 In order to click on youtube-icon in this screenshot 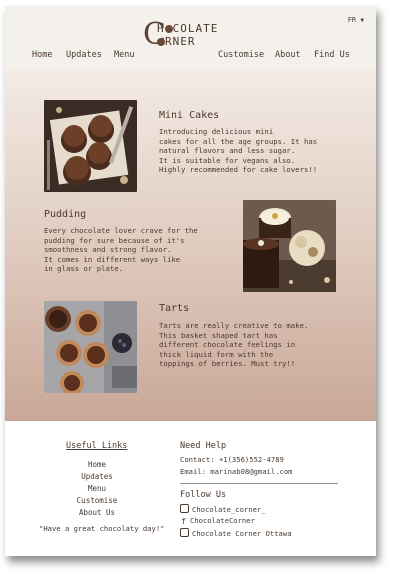, I will do `click(184, 532)`.